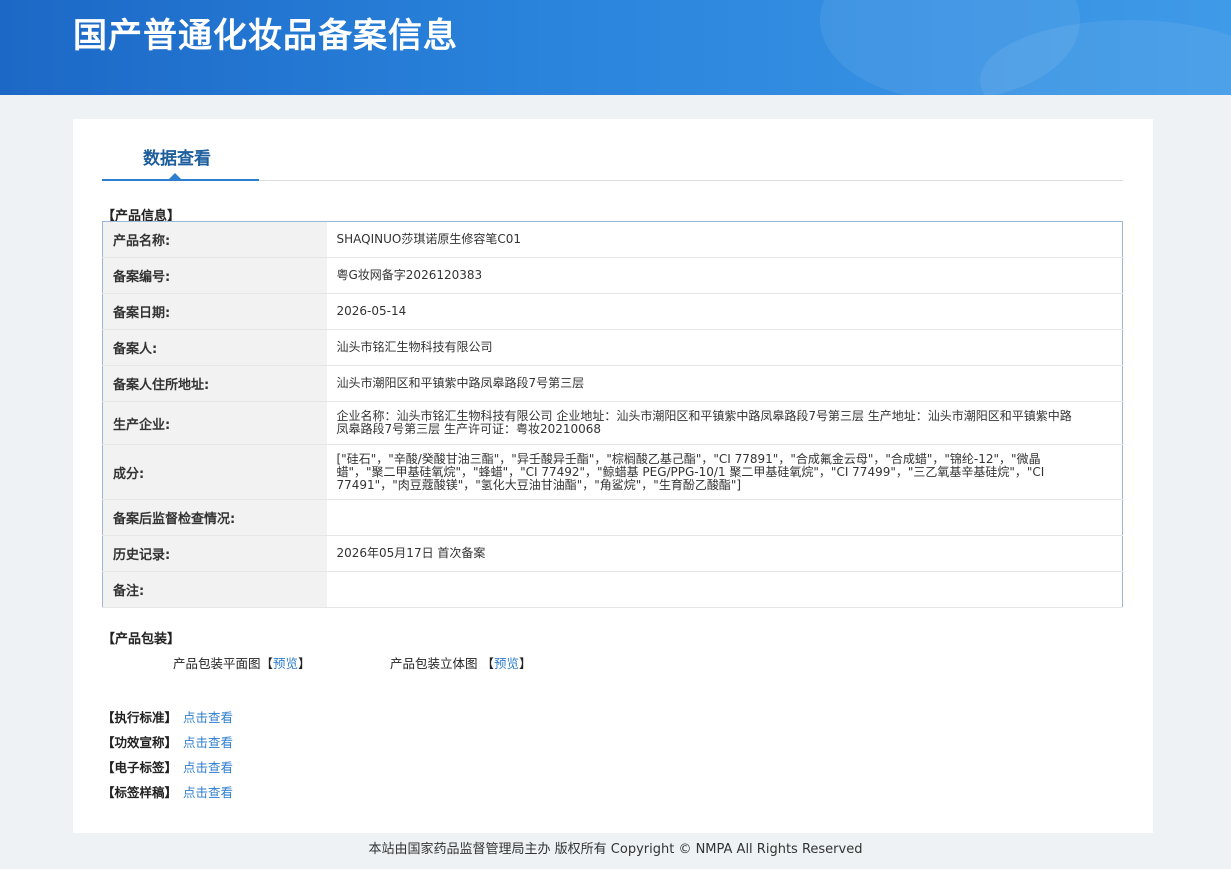 The image size is (1231, 869). Describe the element at coordinates (724, 239) in the screenshot. I see `row-value: SHAQINUO莎琪诺原生修容笔C01` at that location.